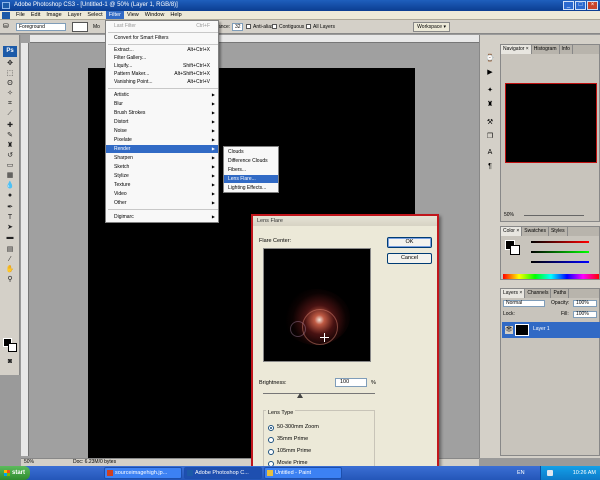  Describe the element at coordinates (490, 153) in the screenshot. I see `character-panel-icon: A` at that location.